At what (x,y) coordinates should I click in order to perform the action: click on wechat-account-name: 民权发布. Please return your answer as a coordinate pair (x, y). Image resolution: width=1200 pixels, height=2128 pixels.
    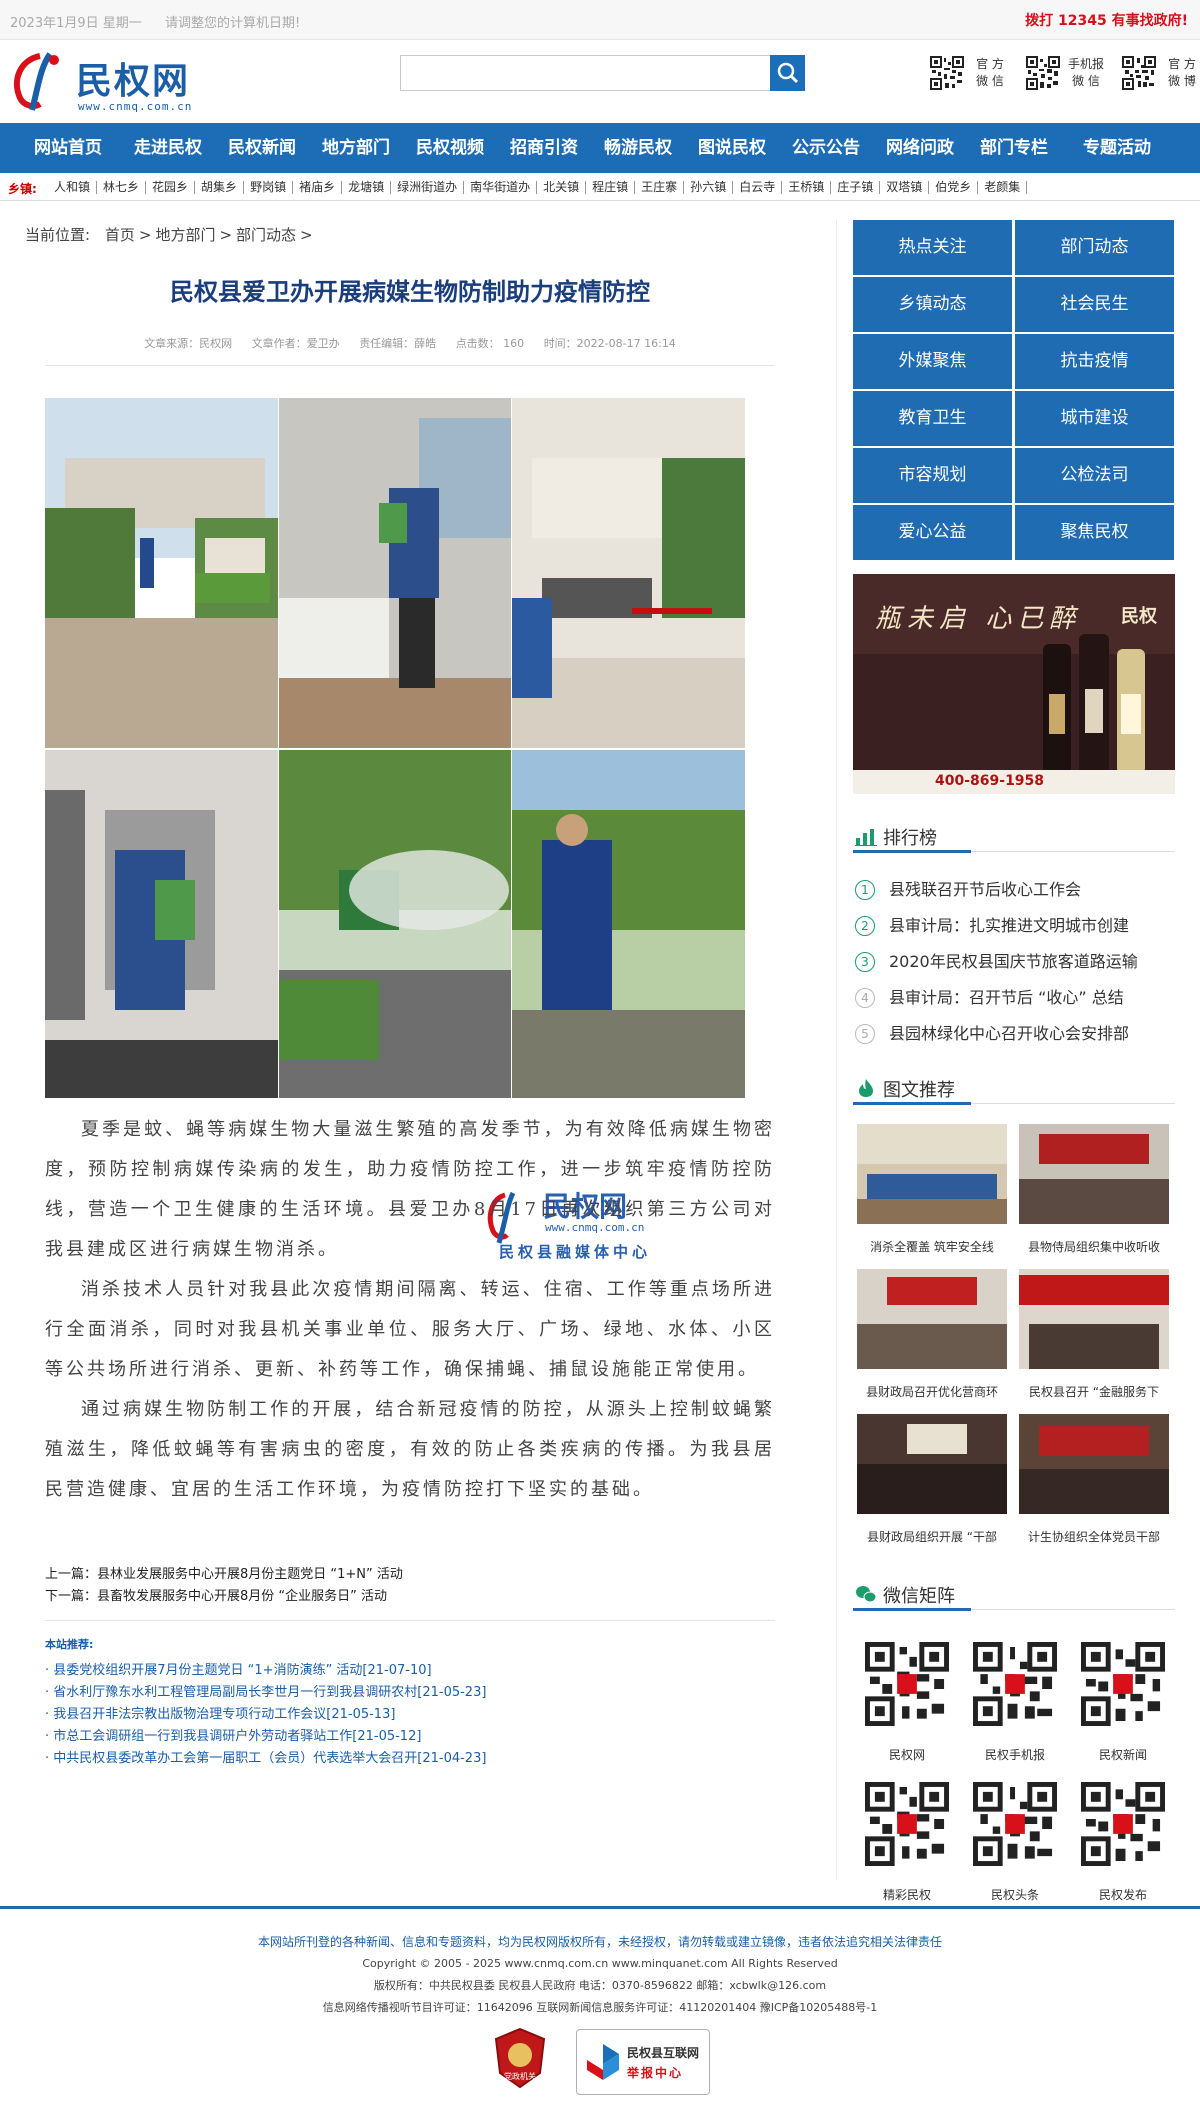
    Looking at the image, I should click on (1122, 1895).